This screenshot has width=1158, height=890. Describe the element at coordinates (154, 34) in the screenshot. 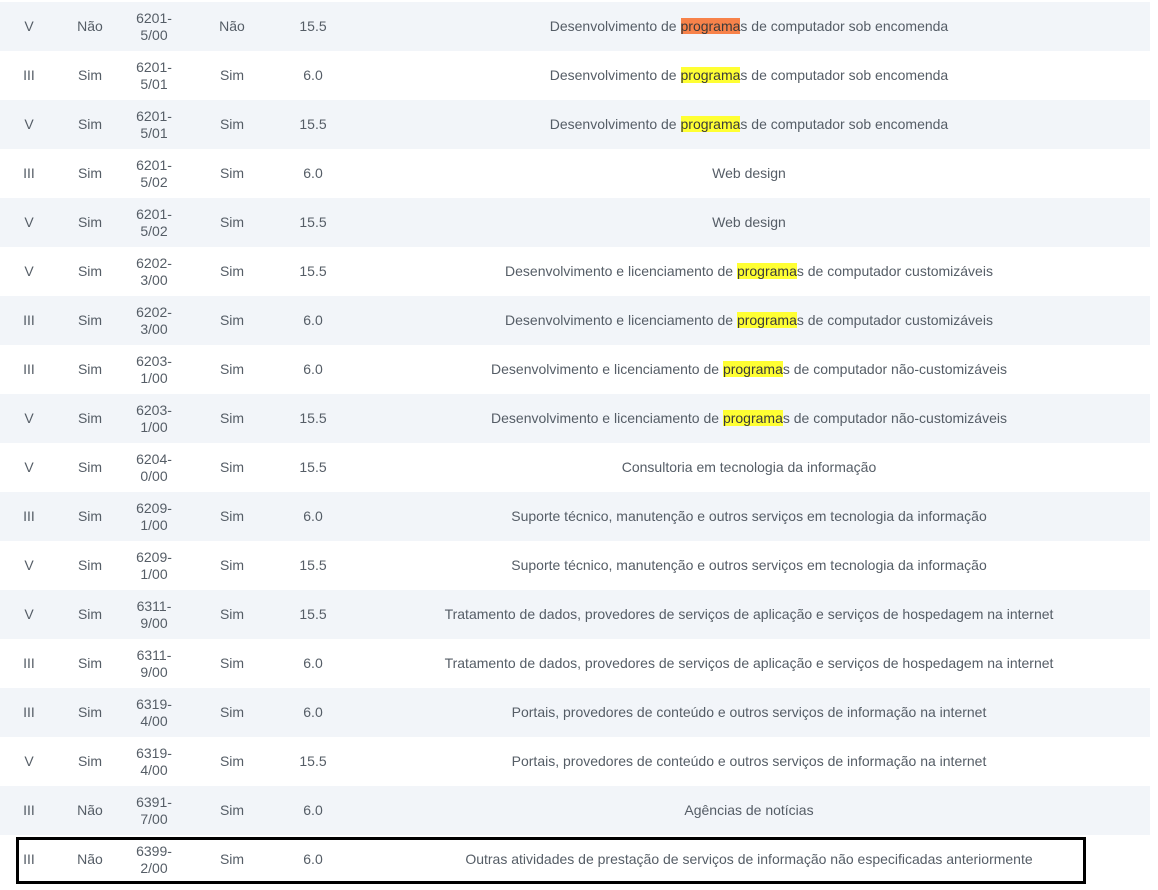

I see `cnae-code-part2: 5/00` at that location.